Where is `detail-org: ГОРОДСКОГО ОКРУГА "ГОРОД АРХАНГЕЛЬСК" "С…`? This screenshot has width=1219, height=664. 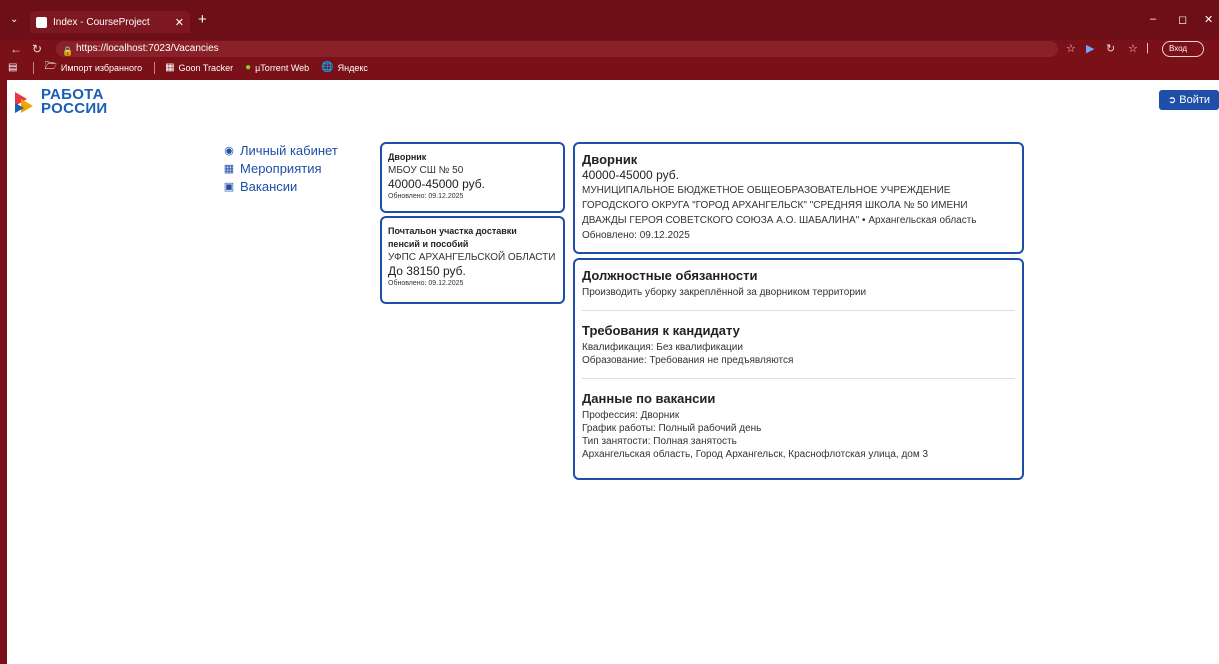
detail-org: ГОРОДСКОГО ОКРУГА "ГОРОД АРХАНГЕЛЬСК" "С… is located at coordinates (775, 205).